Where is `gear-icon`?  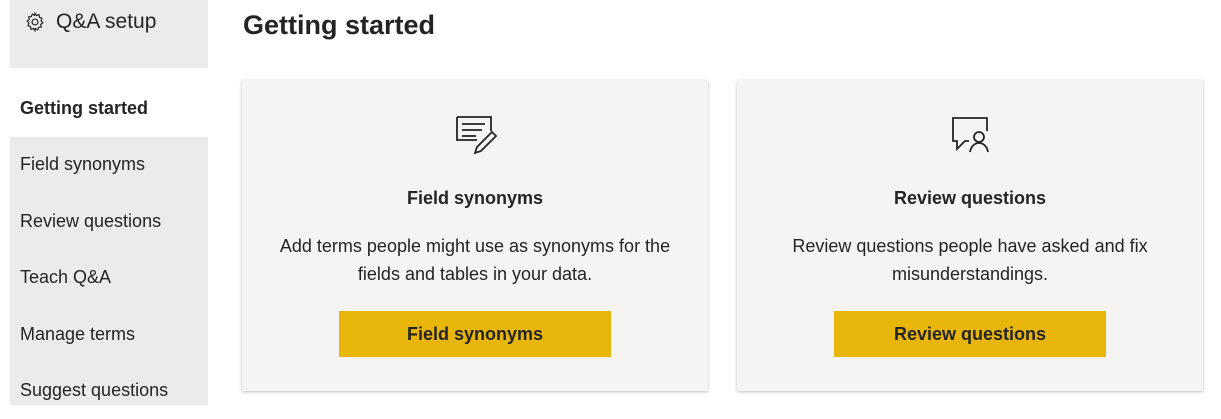 gear-icon is located at coordinates (35, 22).